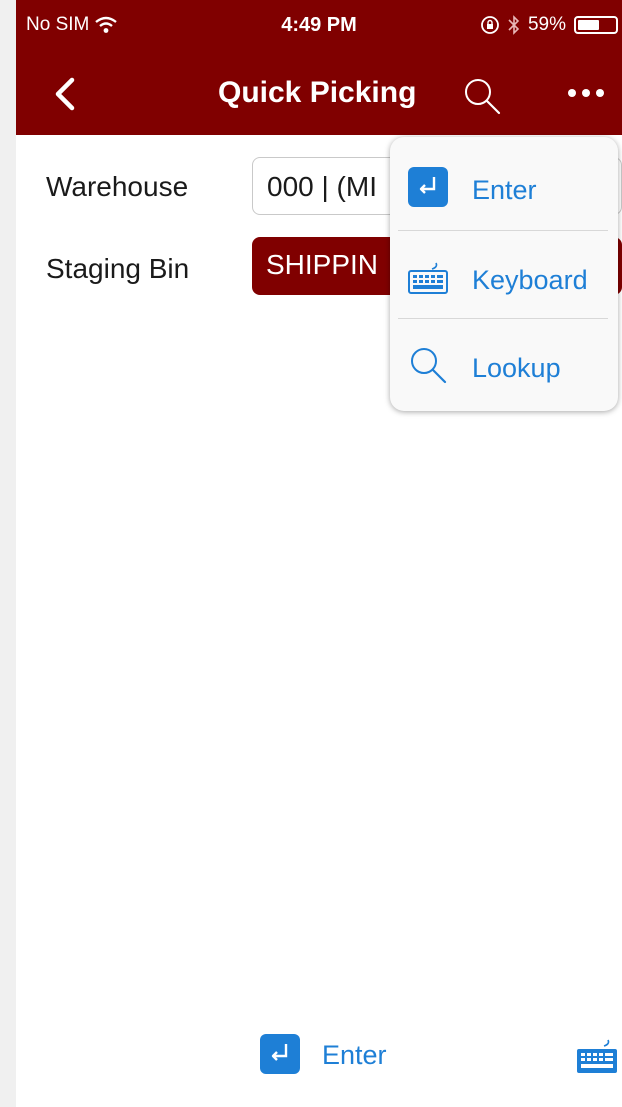  What do you see at coordinates (546, 24) in the screenshot?
I see `battery-percent: 59%` at bounding box center [546, 24].